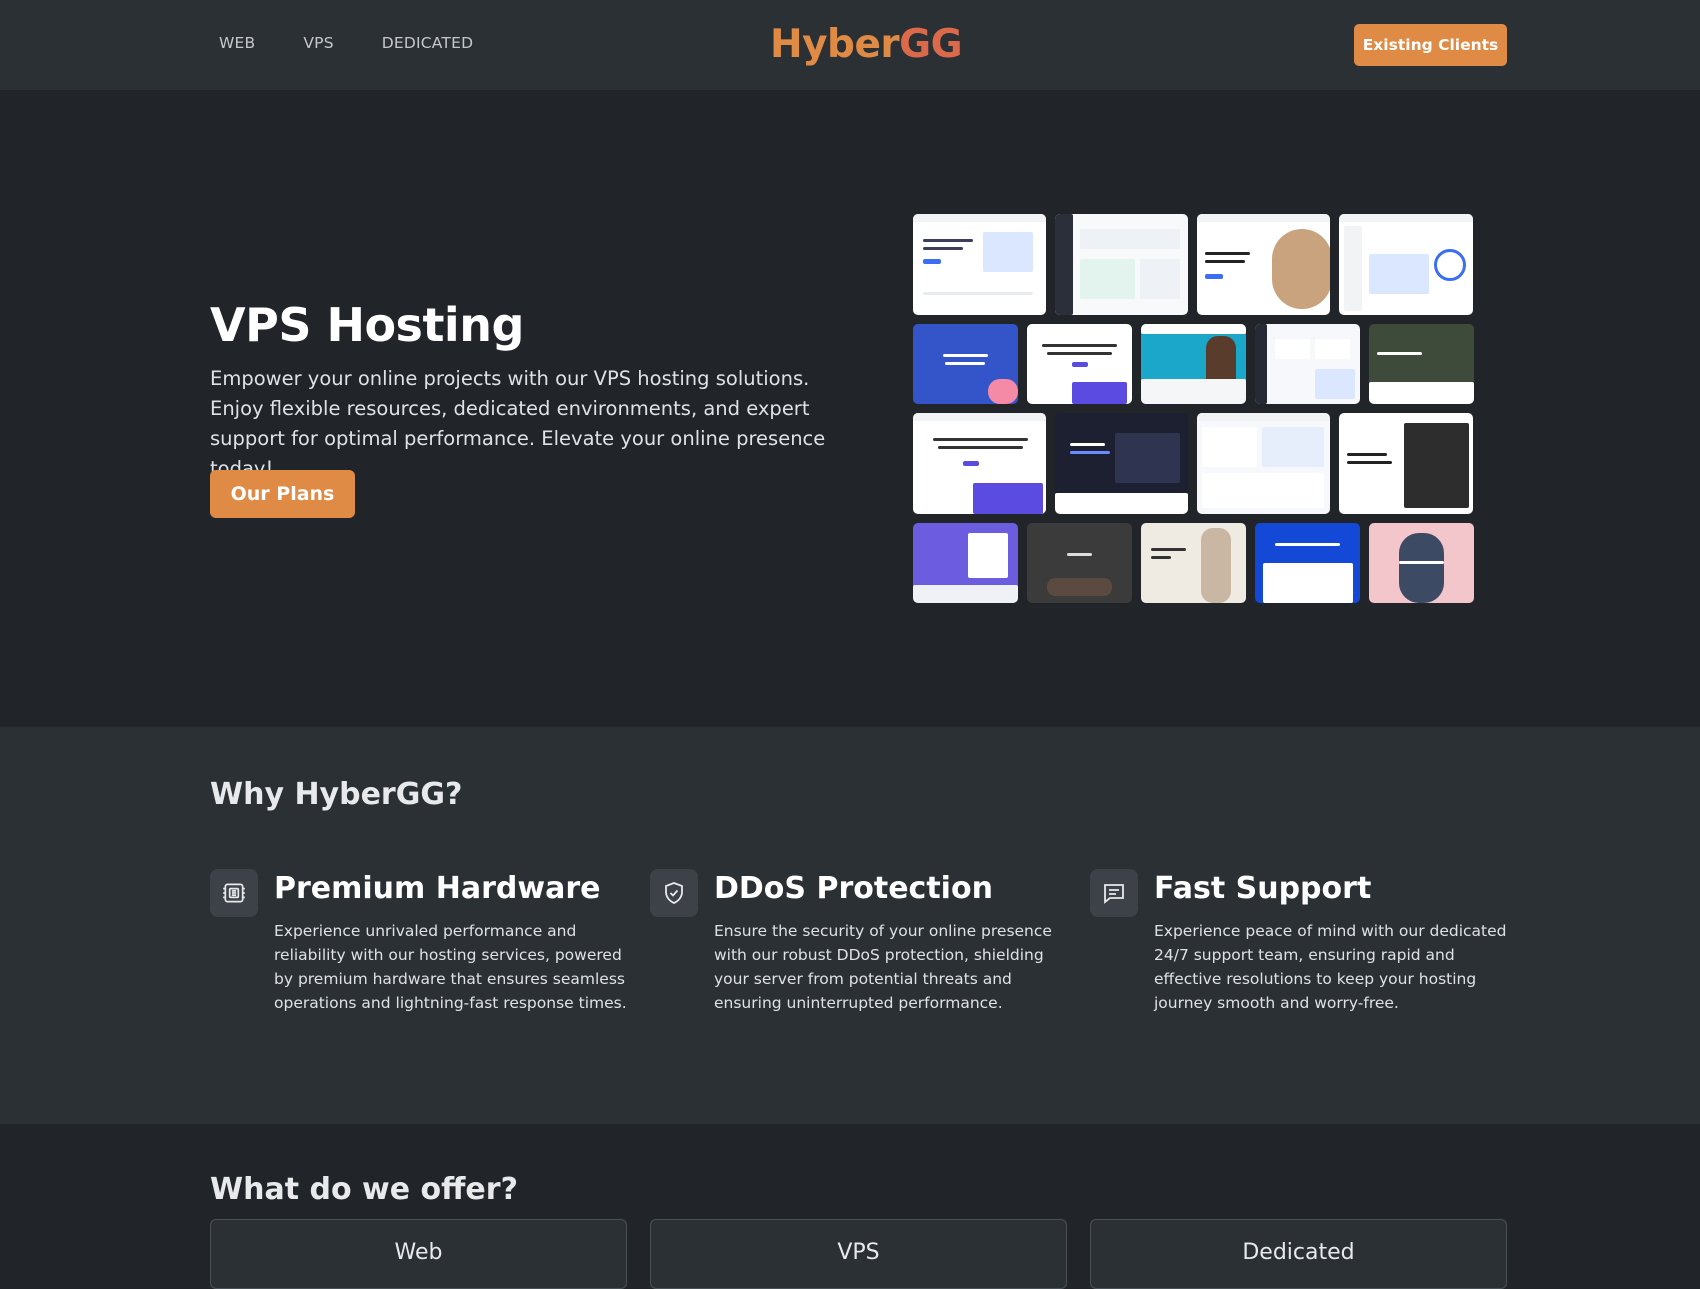  Describe the element at coordinates (237, 43) in the screenshot. I see `nav-link-web: WEB` at that location.